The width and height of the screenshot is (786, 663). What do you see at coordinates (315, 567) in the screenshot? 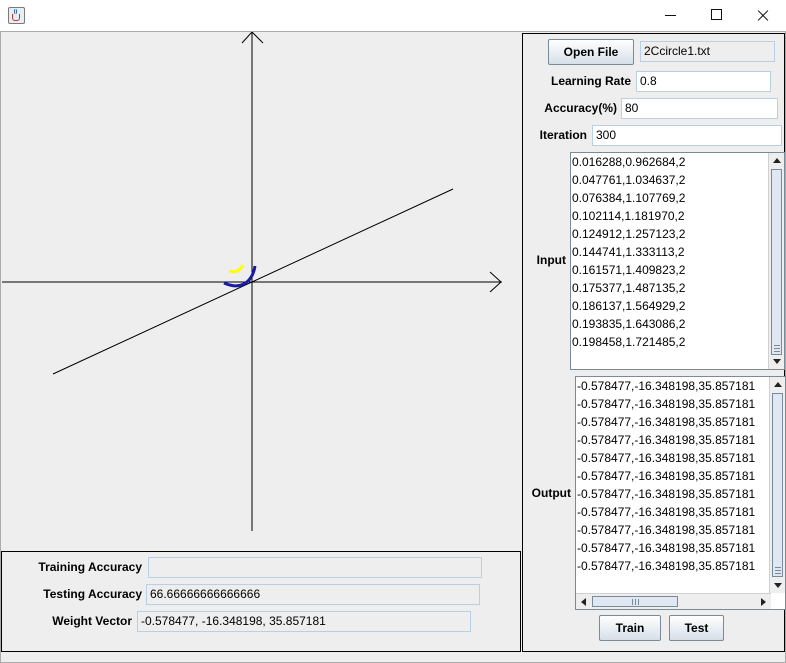
I see `training-accuracy-field` at bounding box center [315, 567].